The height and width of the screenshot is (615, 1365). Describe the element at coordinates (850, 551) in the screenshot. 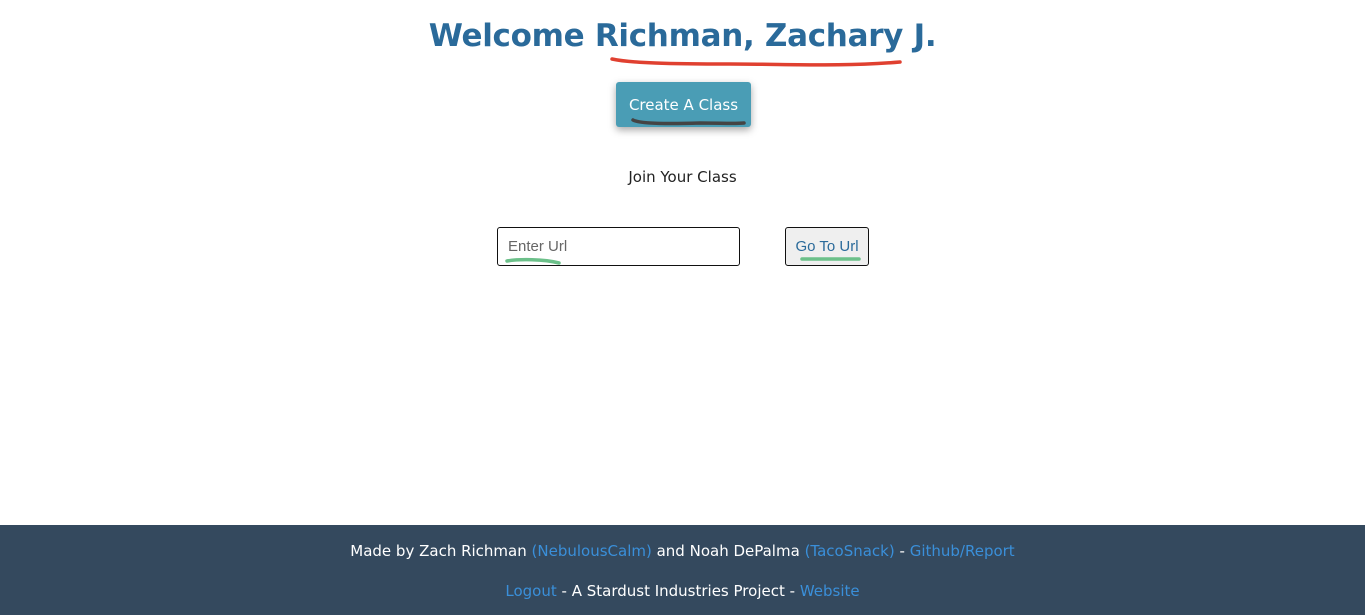

I see `tacosnack-link: (TacoSnack)` at that location.